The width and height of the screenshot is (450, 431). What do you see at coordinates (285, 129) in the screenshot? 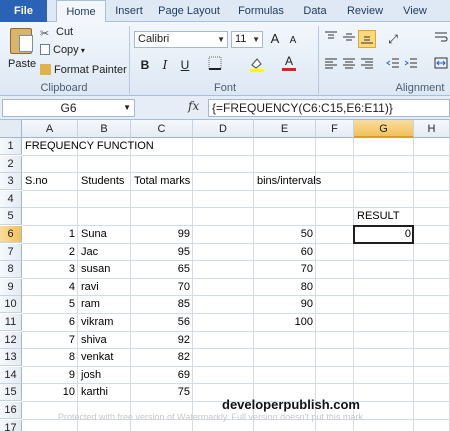
I see `column-header-e: E` at bounding box center [285, 129].